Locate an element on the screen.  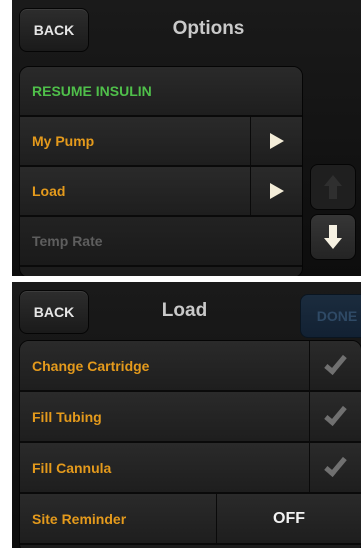
scroll-down-button is located at coordinates (333, 237).